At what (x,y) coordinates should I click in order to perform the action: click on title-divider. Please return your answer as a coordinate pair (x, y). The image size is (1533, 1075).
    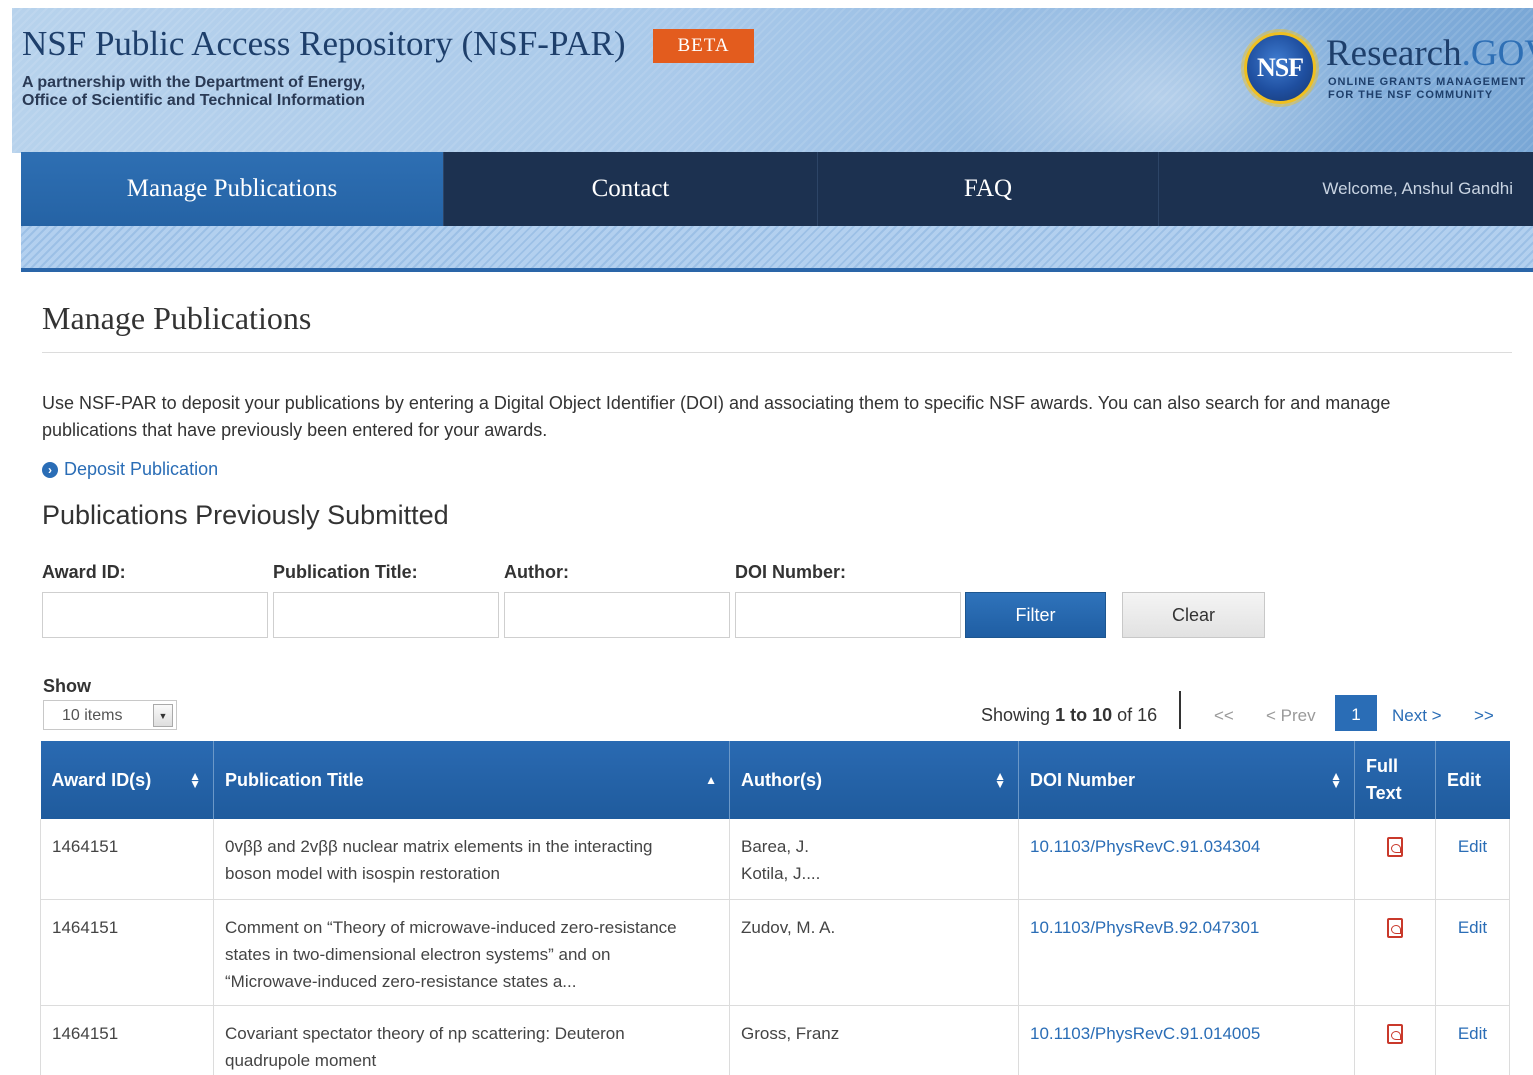
    Looking at the image, I should click on (777, 352).